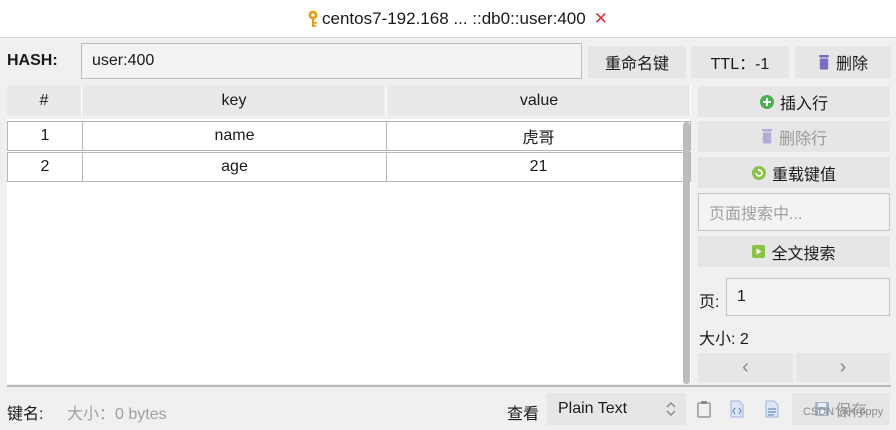 Image resolution: width=896 pixels, height=430 pixels. Describe the element at coordinates (454, 18) in the screenshot. I see `tab-title: centos7-192.168 ... ::db0::user:400` at that location.